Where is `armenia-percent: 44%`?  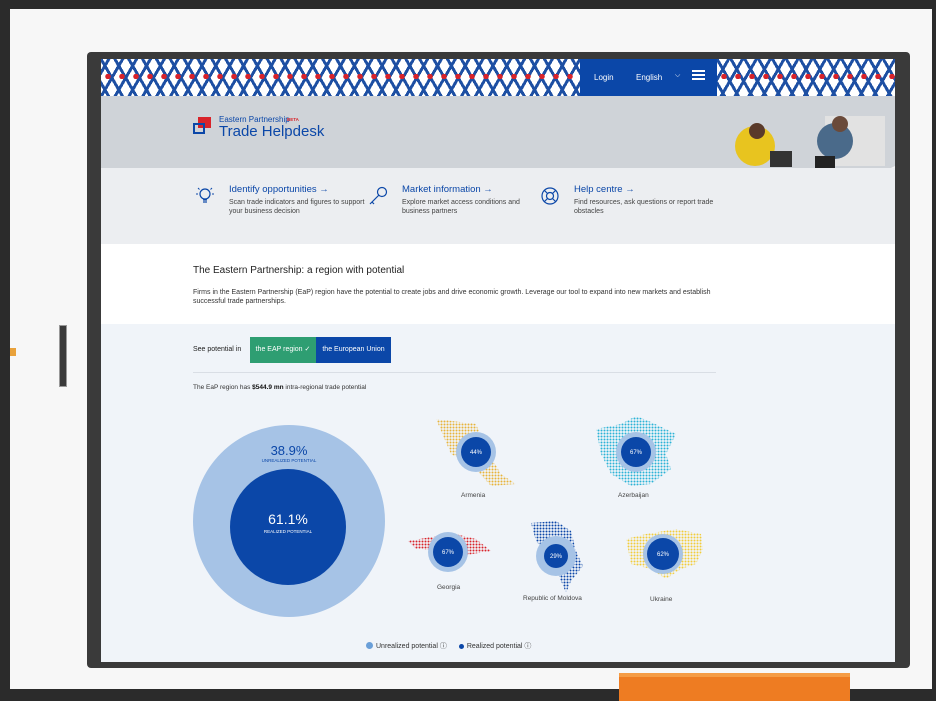
armenia-percent: 44% is located at coordinates (476, 453).